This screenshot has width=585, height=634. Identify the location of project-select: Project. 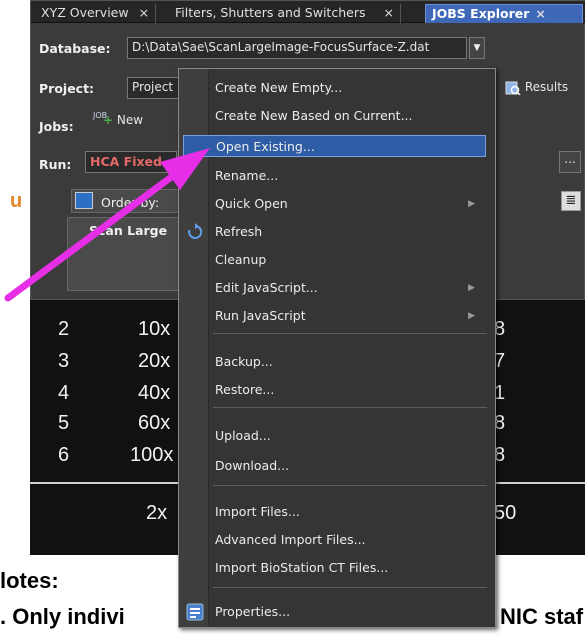
(155, 88).